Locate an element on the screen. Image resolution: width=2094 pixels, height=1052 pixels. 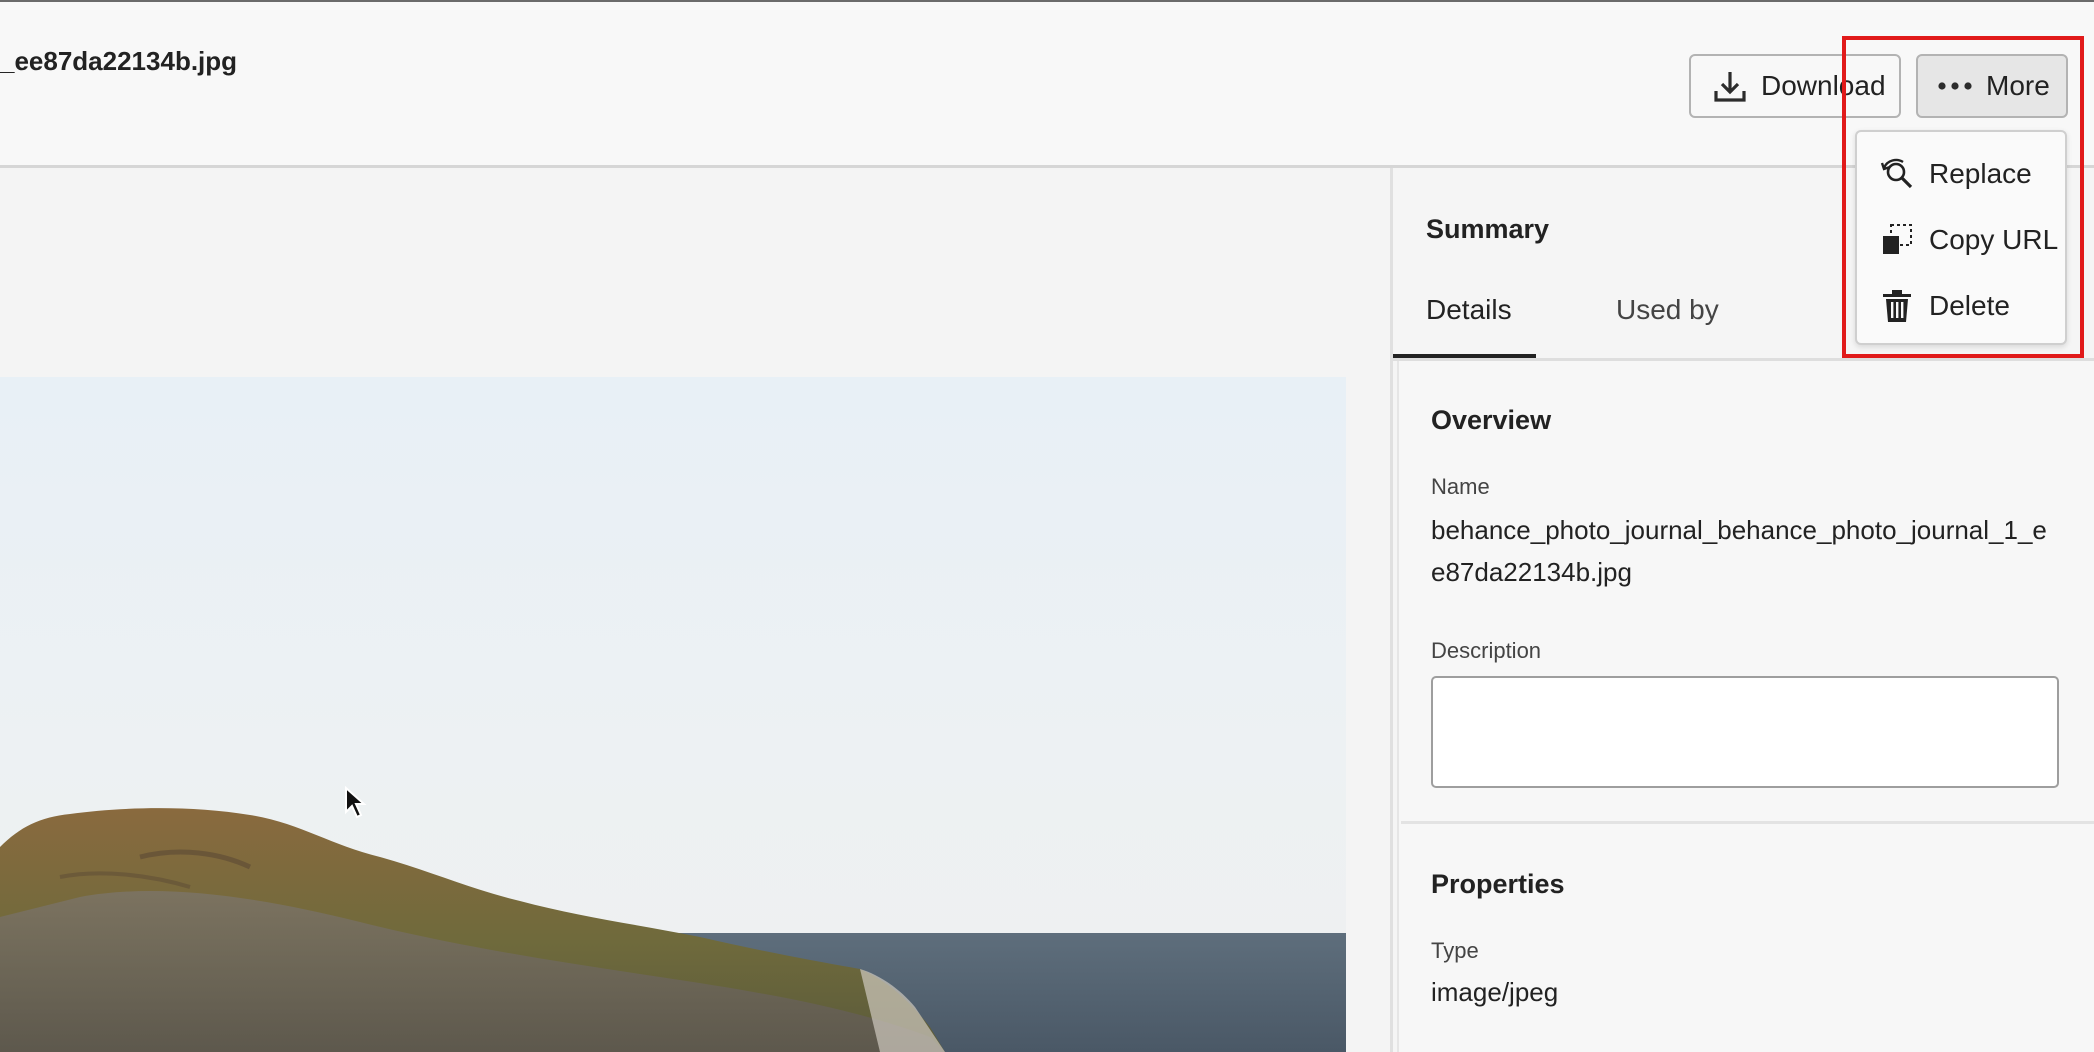
properties-heading: Properties is located at coordinates (1498, 884).